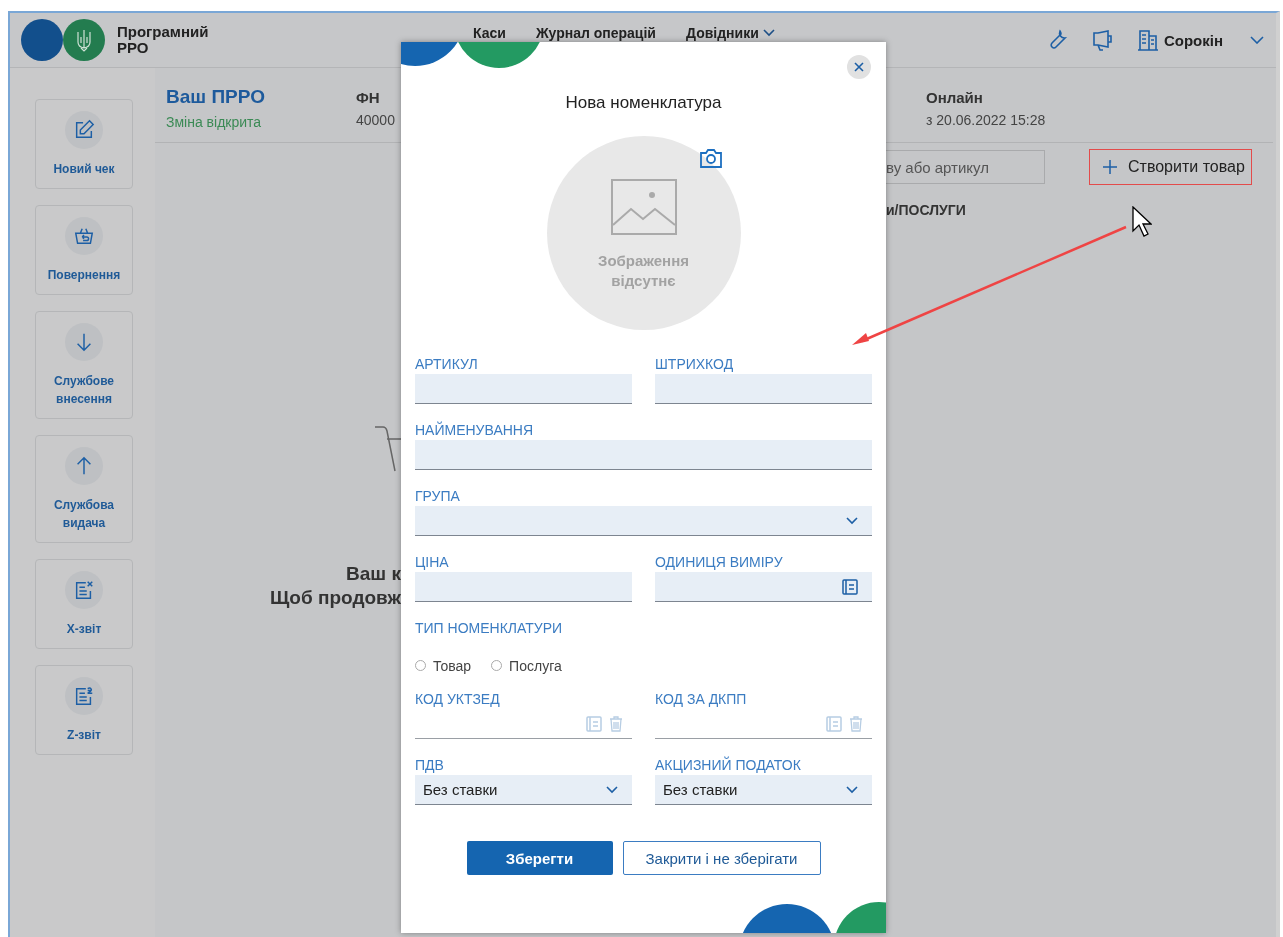  I want to click on plus-icon, so click(1110, 167).